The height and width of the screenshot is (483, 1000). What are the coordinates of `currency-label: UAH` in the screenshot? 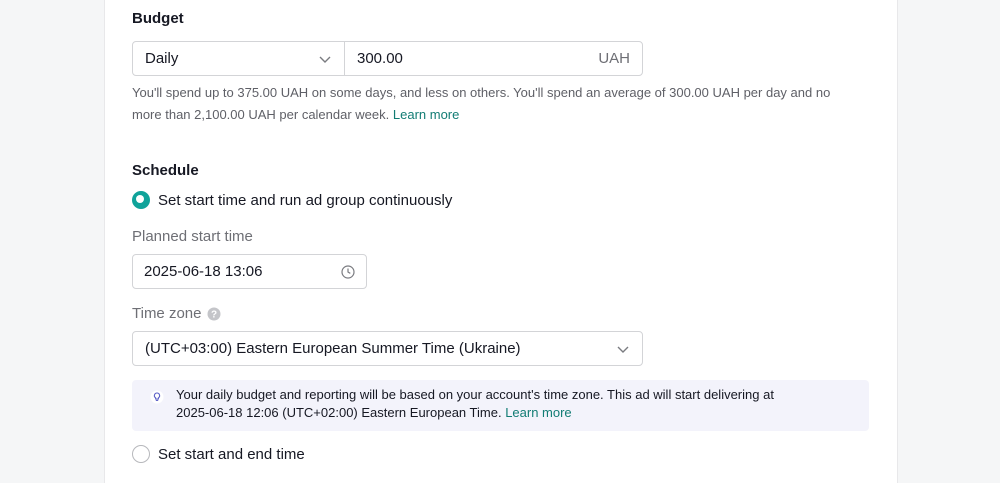 It's located at (614, 58).